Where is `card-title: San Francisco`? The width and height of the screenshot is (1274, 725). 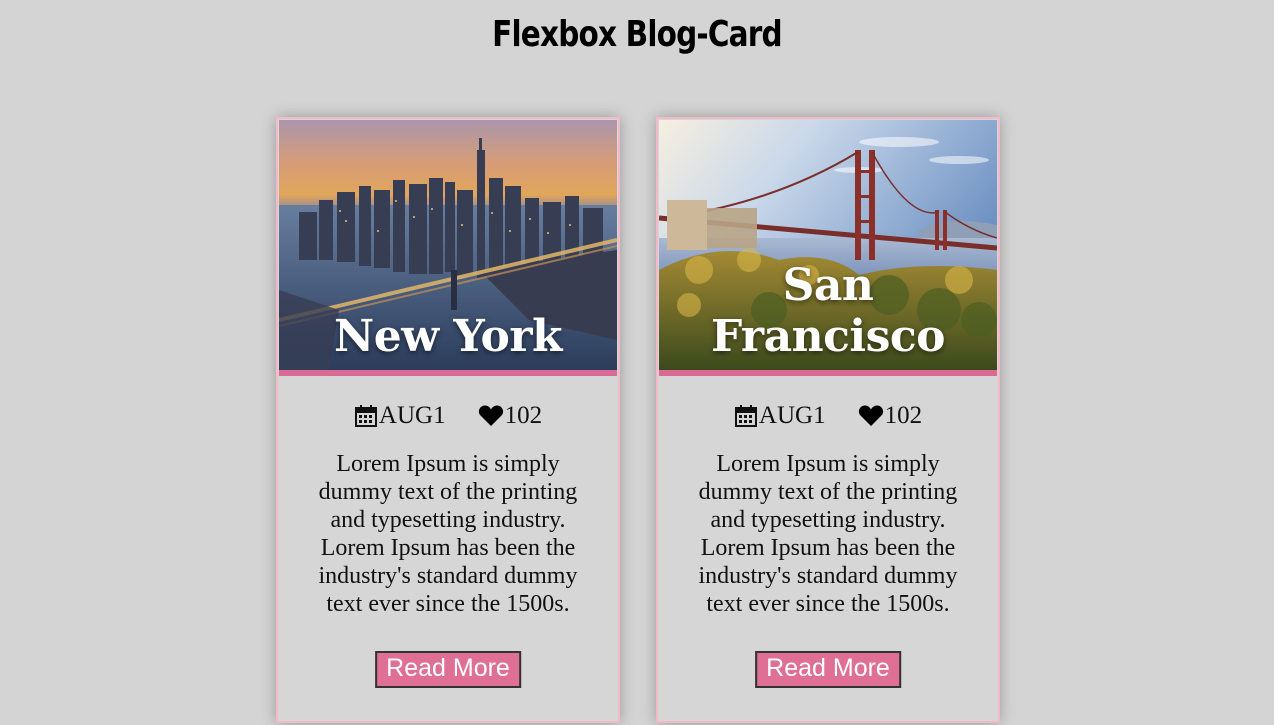
card-title: San Francisco is located at coordinates (828, 311).